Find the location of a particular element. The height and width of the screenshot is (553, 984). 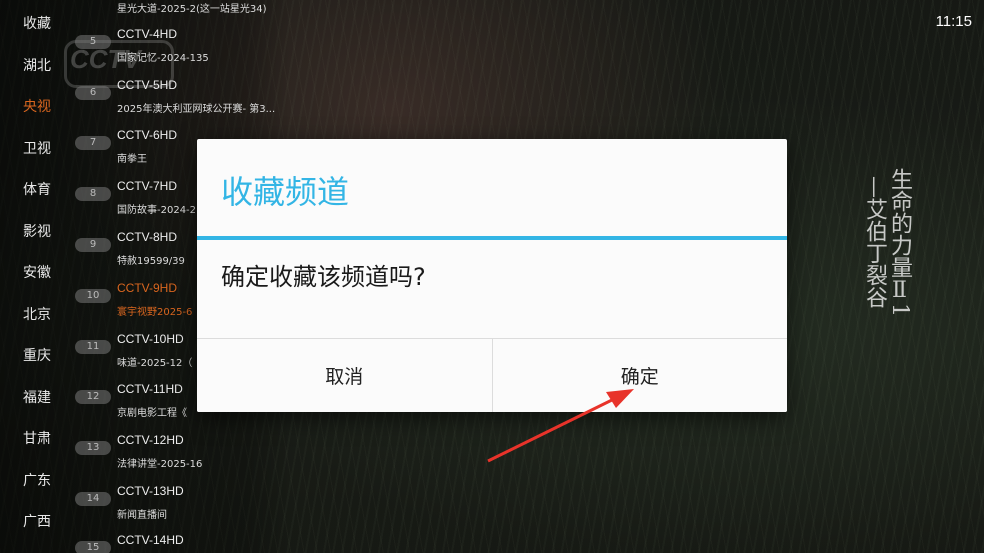

category-item: 湖北 is located at coordinates (37, 65).